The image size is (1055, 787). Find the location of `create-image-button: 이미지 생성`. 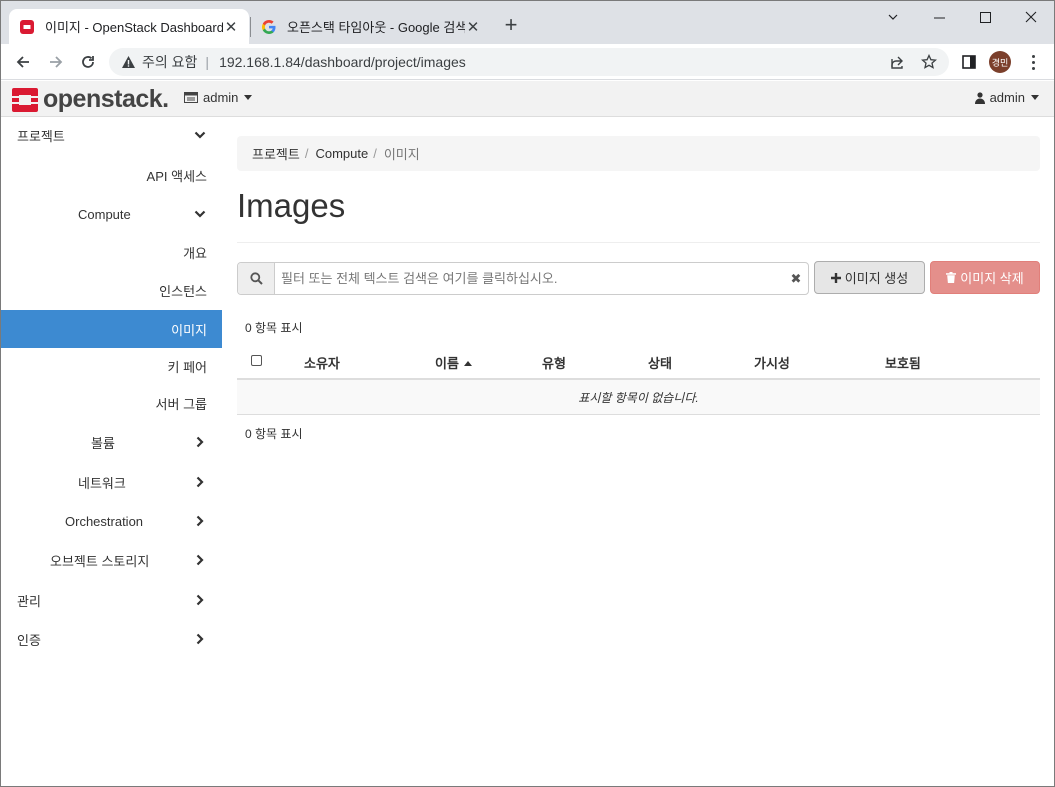

create-image-button: 이미지 생성 is located at coordinates (869, 277).